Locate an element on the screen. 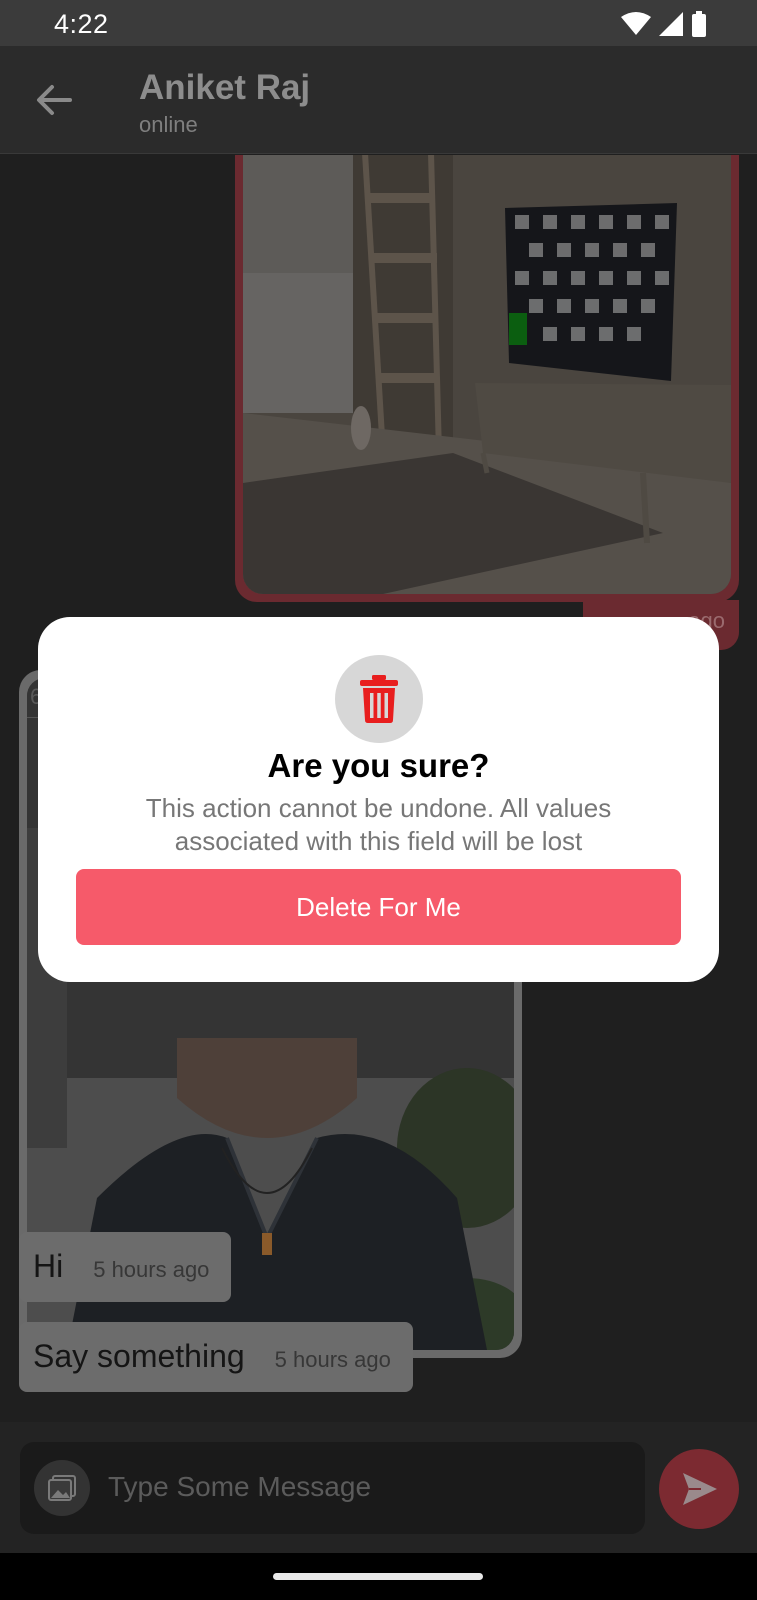 The width and height of the screenshot is (757, 1600). input-placeholder: Type Some Message is located at coordinates (240, 1486).